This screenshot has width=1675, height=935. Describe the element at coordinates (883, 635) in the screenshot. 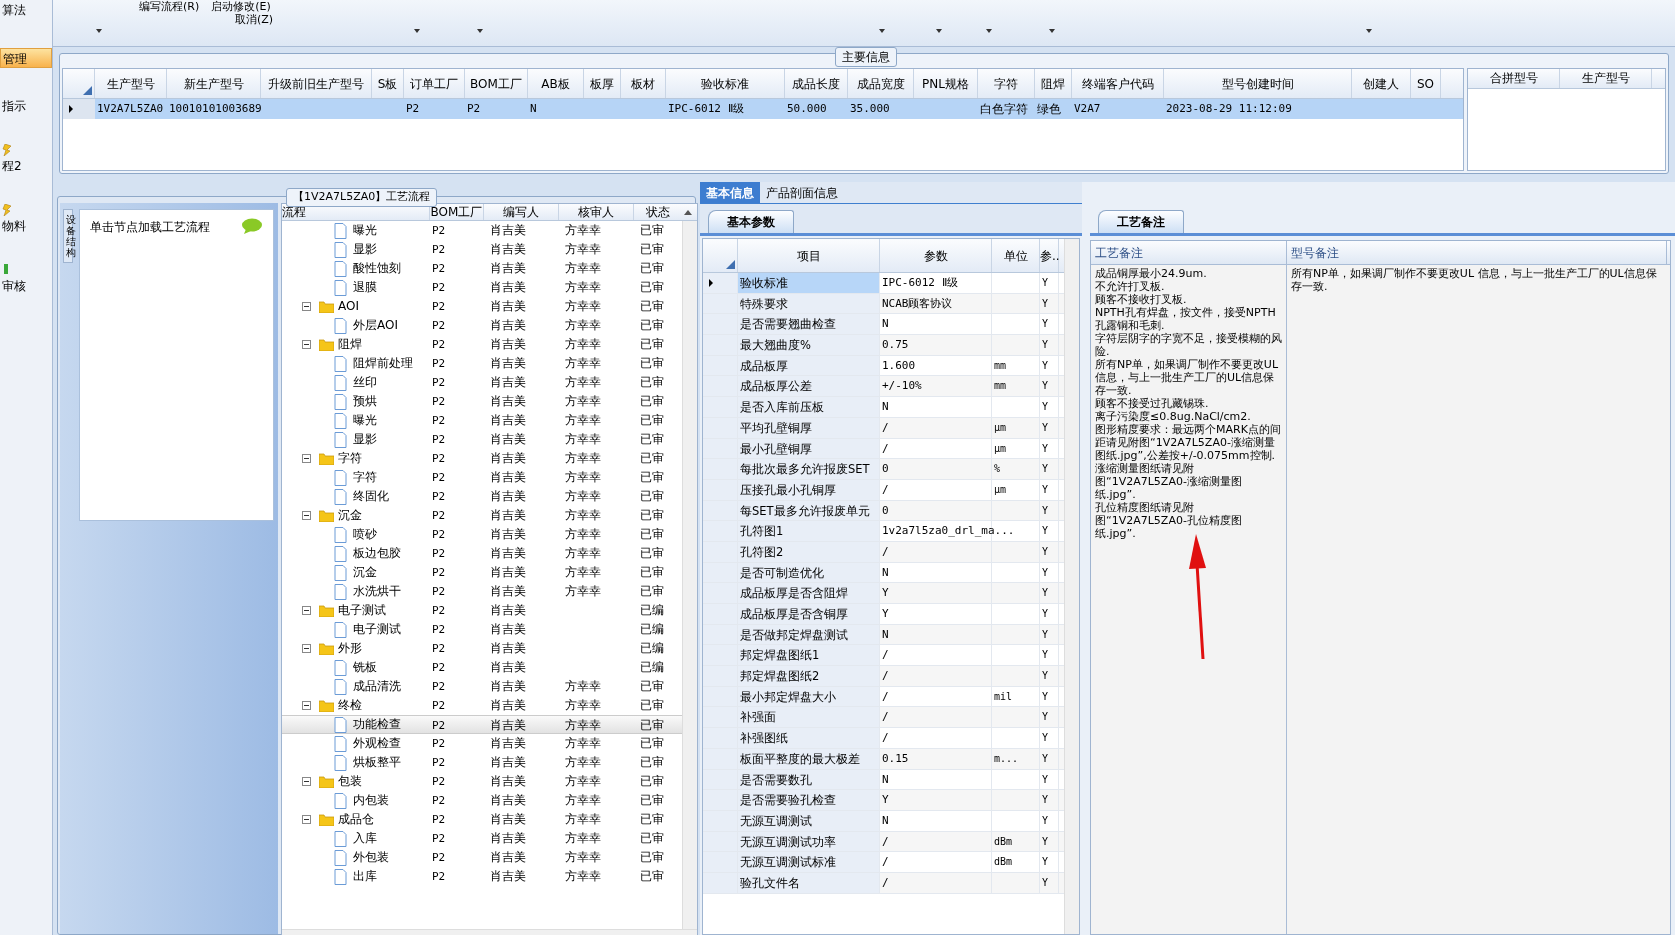

I see `table-row: 是否做邦定焊盘测试 N Y` at that location.